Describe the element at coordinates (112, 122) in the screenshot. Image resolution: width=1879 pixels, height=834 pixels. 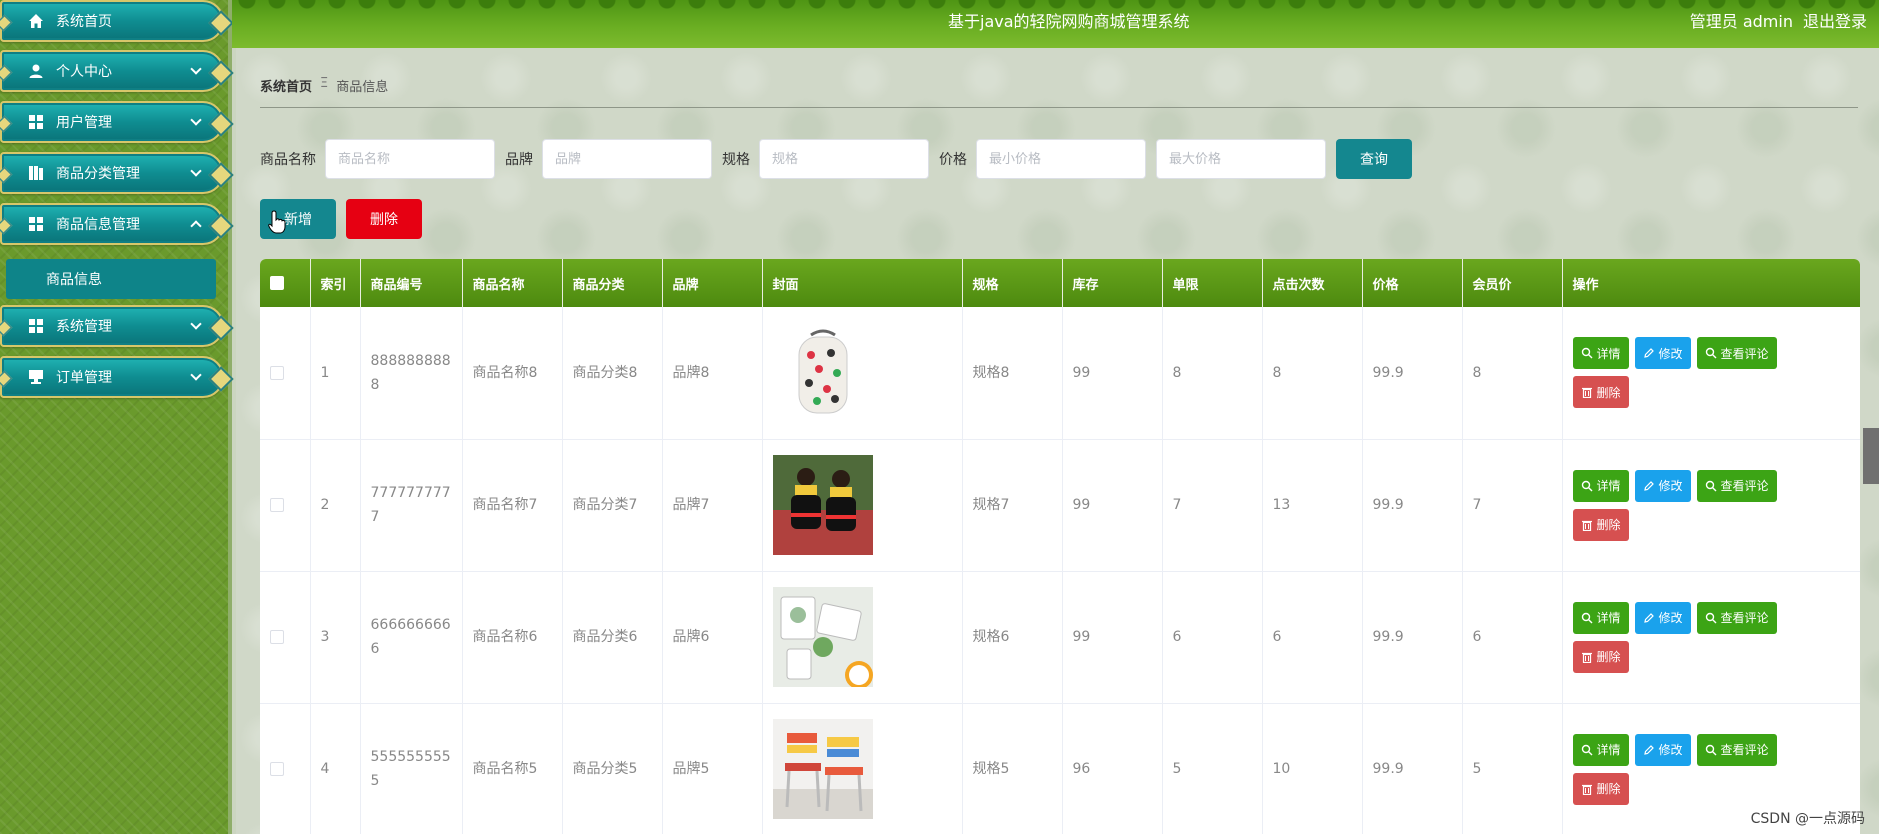
I see `sidebar-item-user-management: 用户管理` at that location.